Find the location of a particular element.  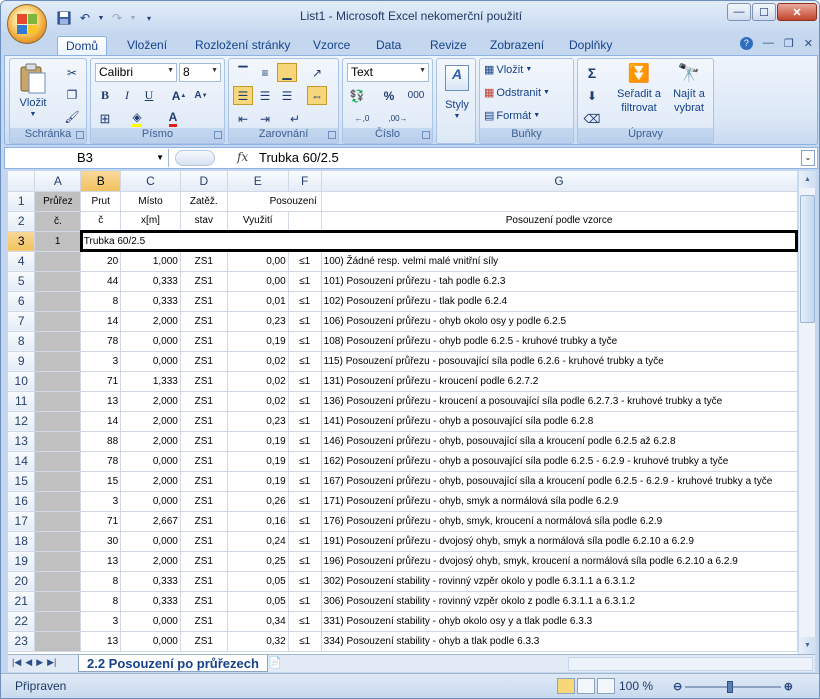

borders-icon: ⊞ is located at coordinates (105, 118).